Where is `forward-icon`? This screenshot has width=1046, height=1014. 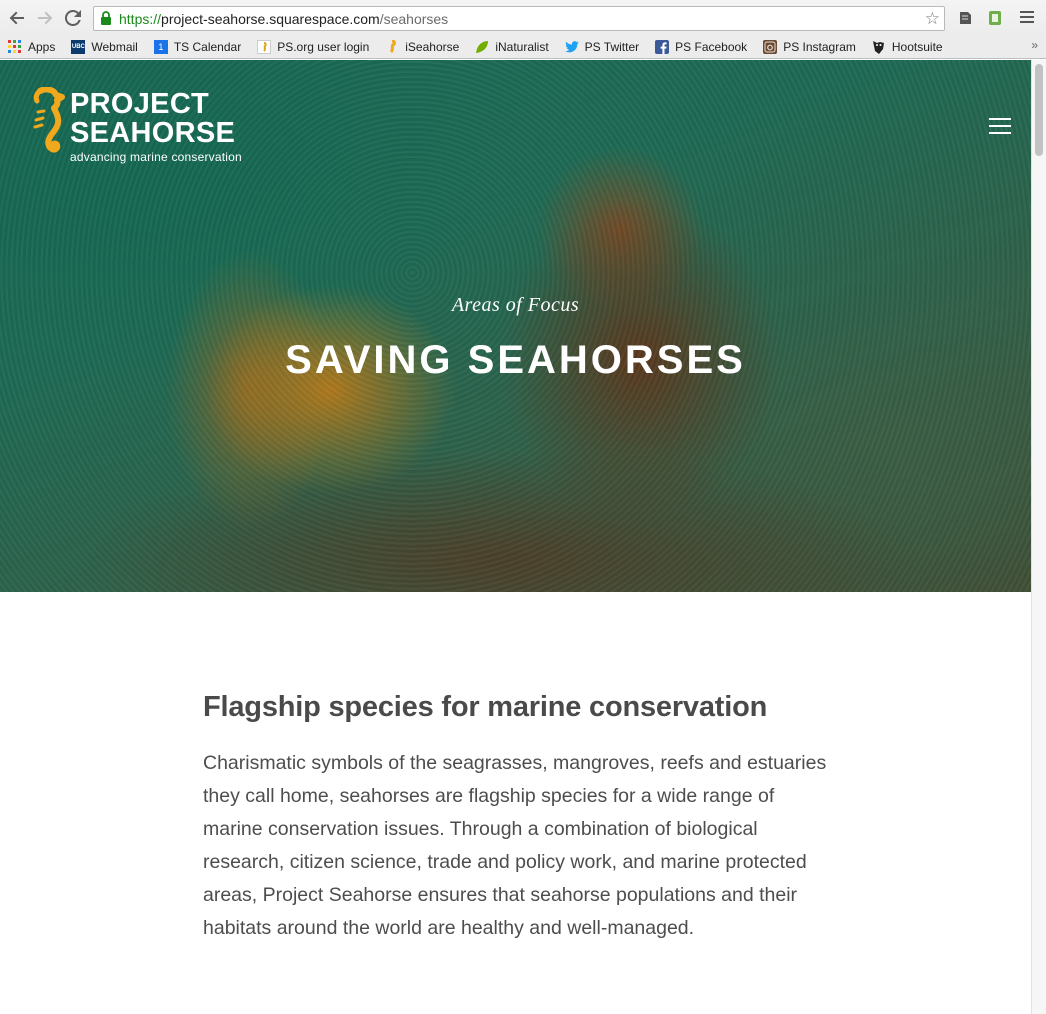
forward-icon is located at coordinates (45, 18).